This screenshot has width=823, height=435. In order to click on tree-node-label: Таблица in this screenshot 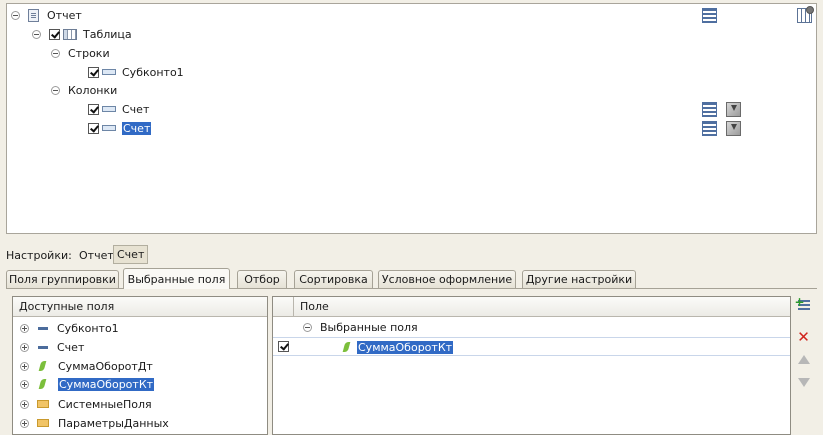, I will do `click(107, 34)`.